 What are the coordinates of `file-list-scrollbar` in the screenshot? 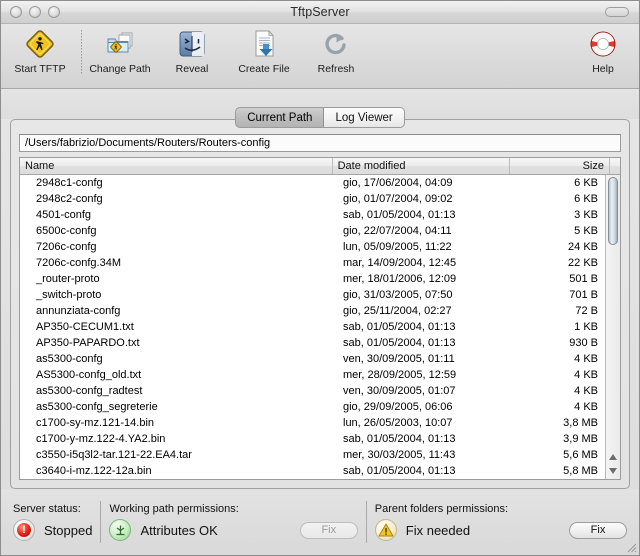 It's located at (612, 327).